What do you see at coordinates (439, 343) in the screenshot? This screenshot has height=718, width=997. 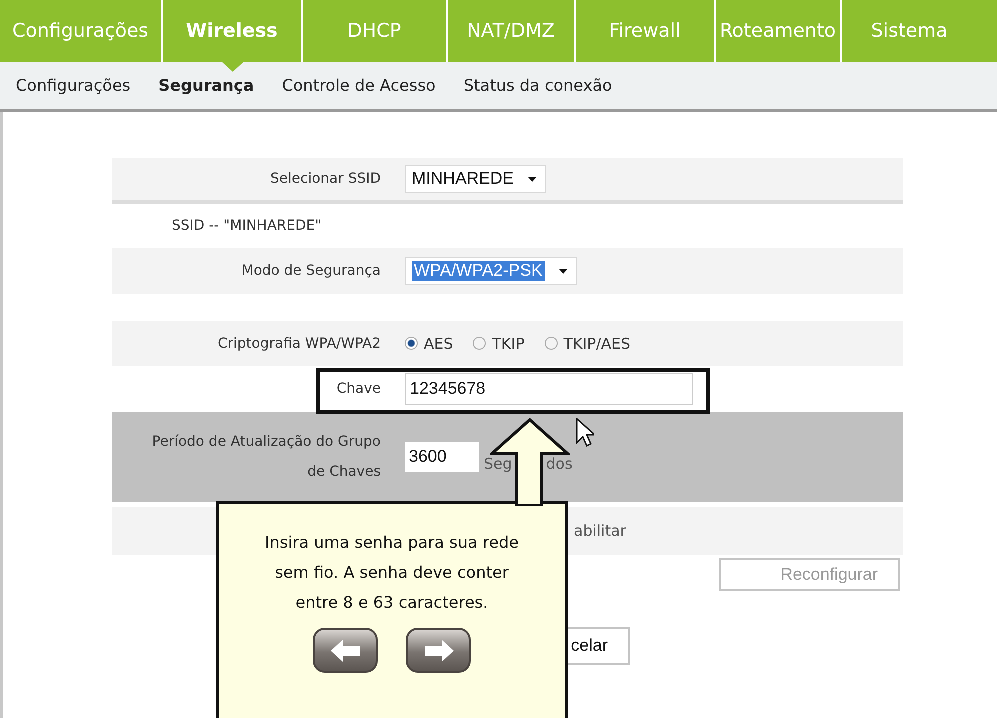 I see `radio-label: AES` at bounding box center [439, 343].